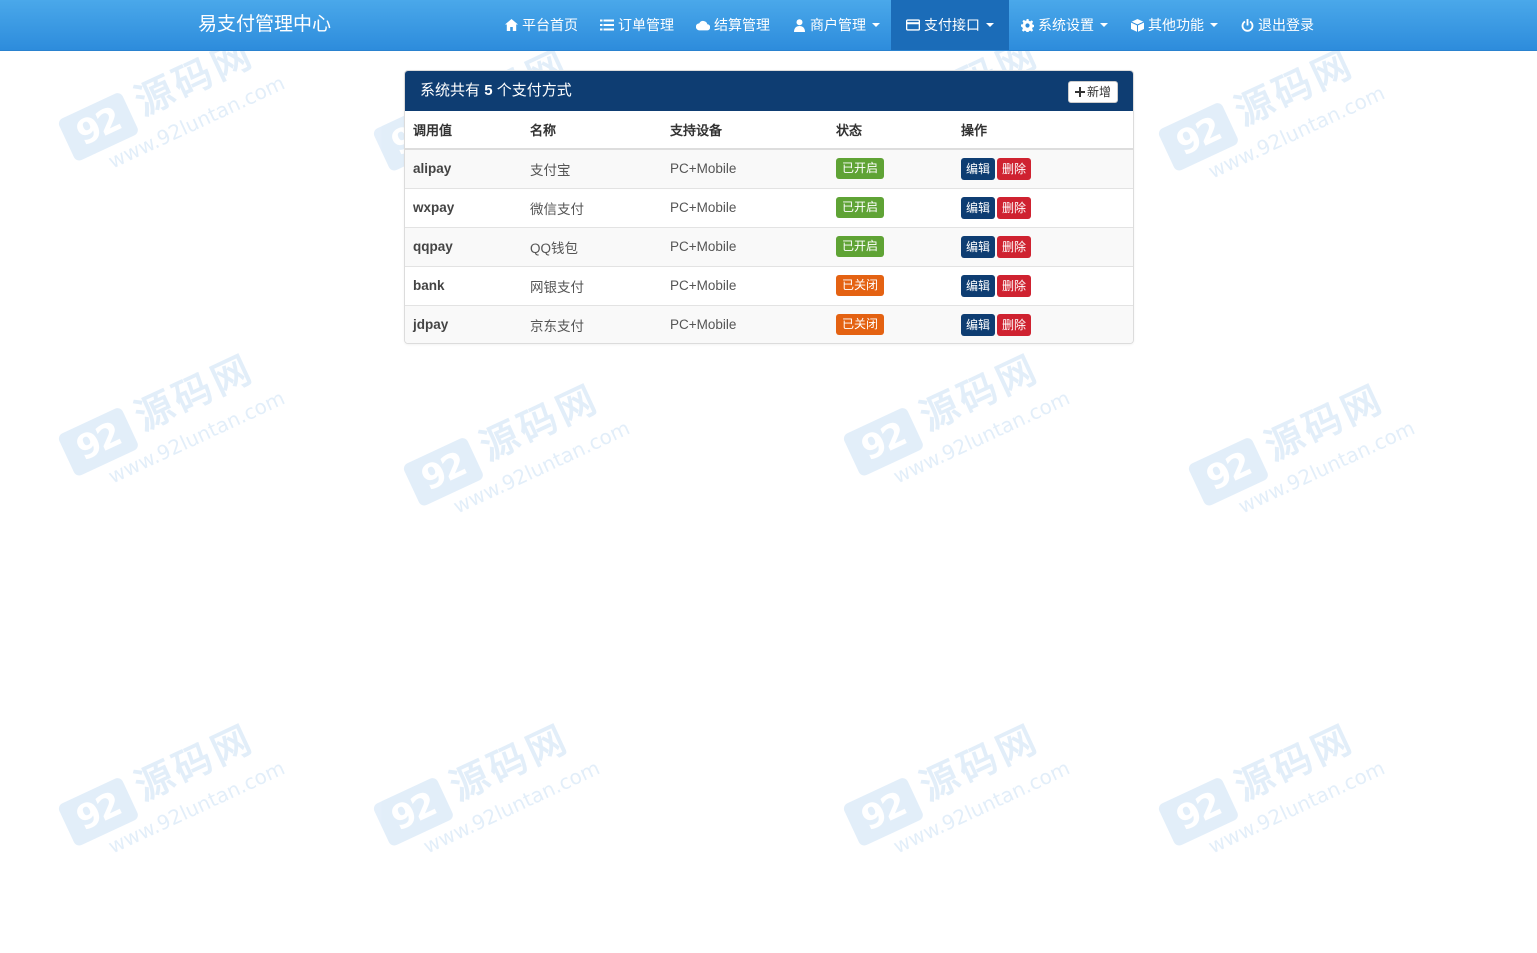  I want to click on header-name: 名称, so click(592, 130).